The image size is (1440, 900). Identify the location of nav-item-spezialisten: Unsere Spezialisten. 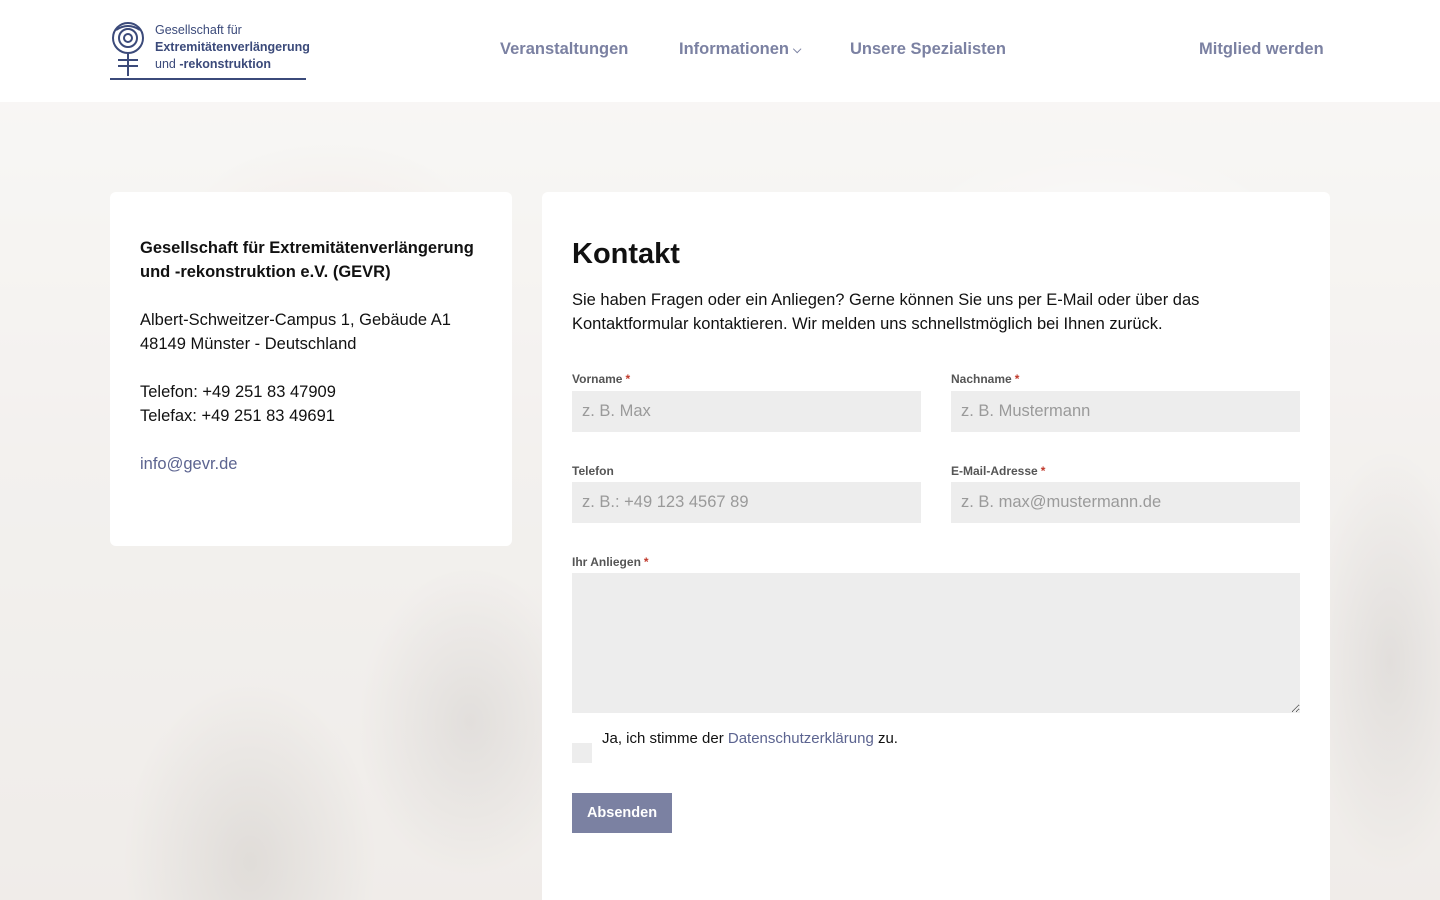
(928, 49).